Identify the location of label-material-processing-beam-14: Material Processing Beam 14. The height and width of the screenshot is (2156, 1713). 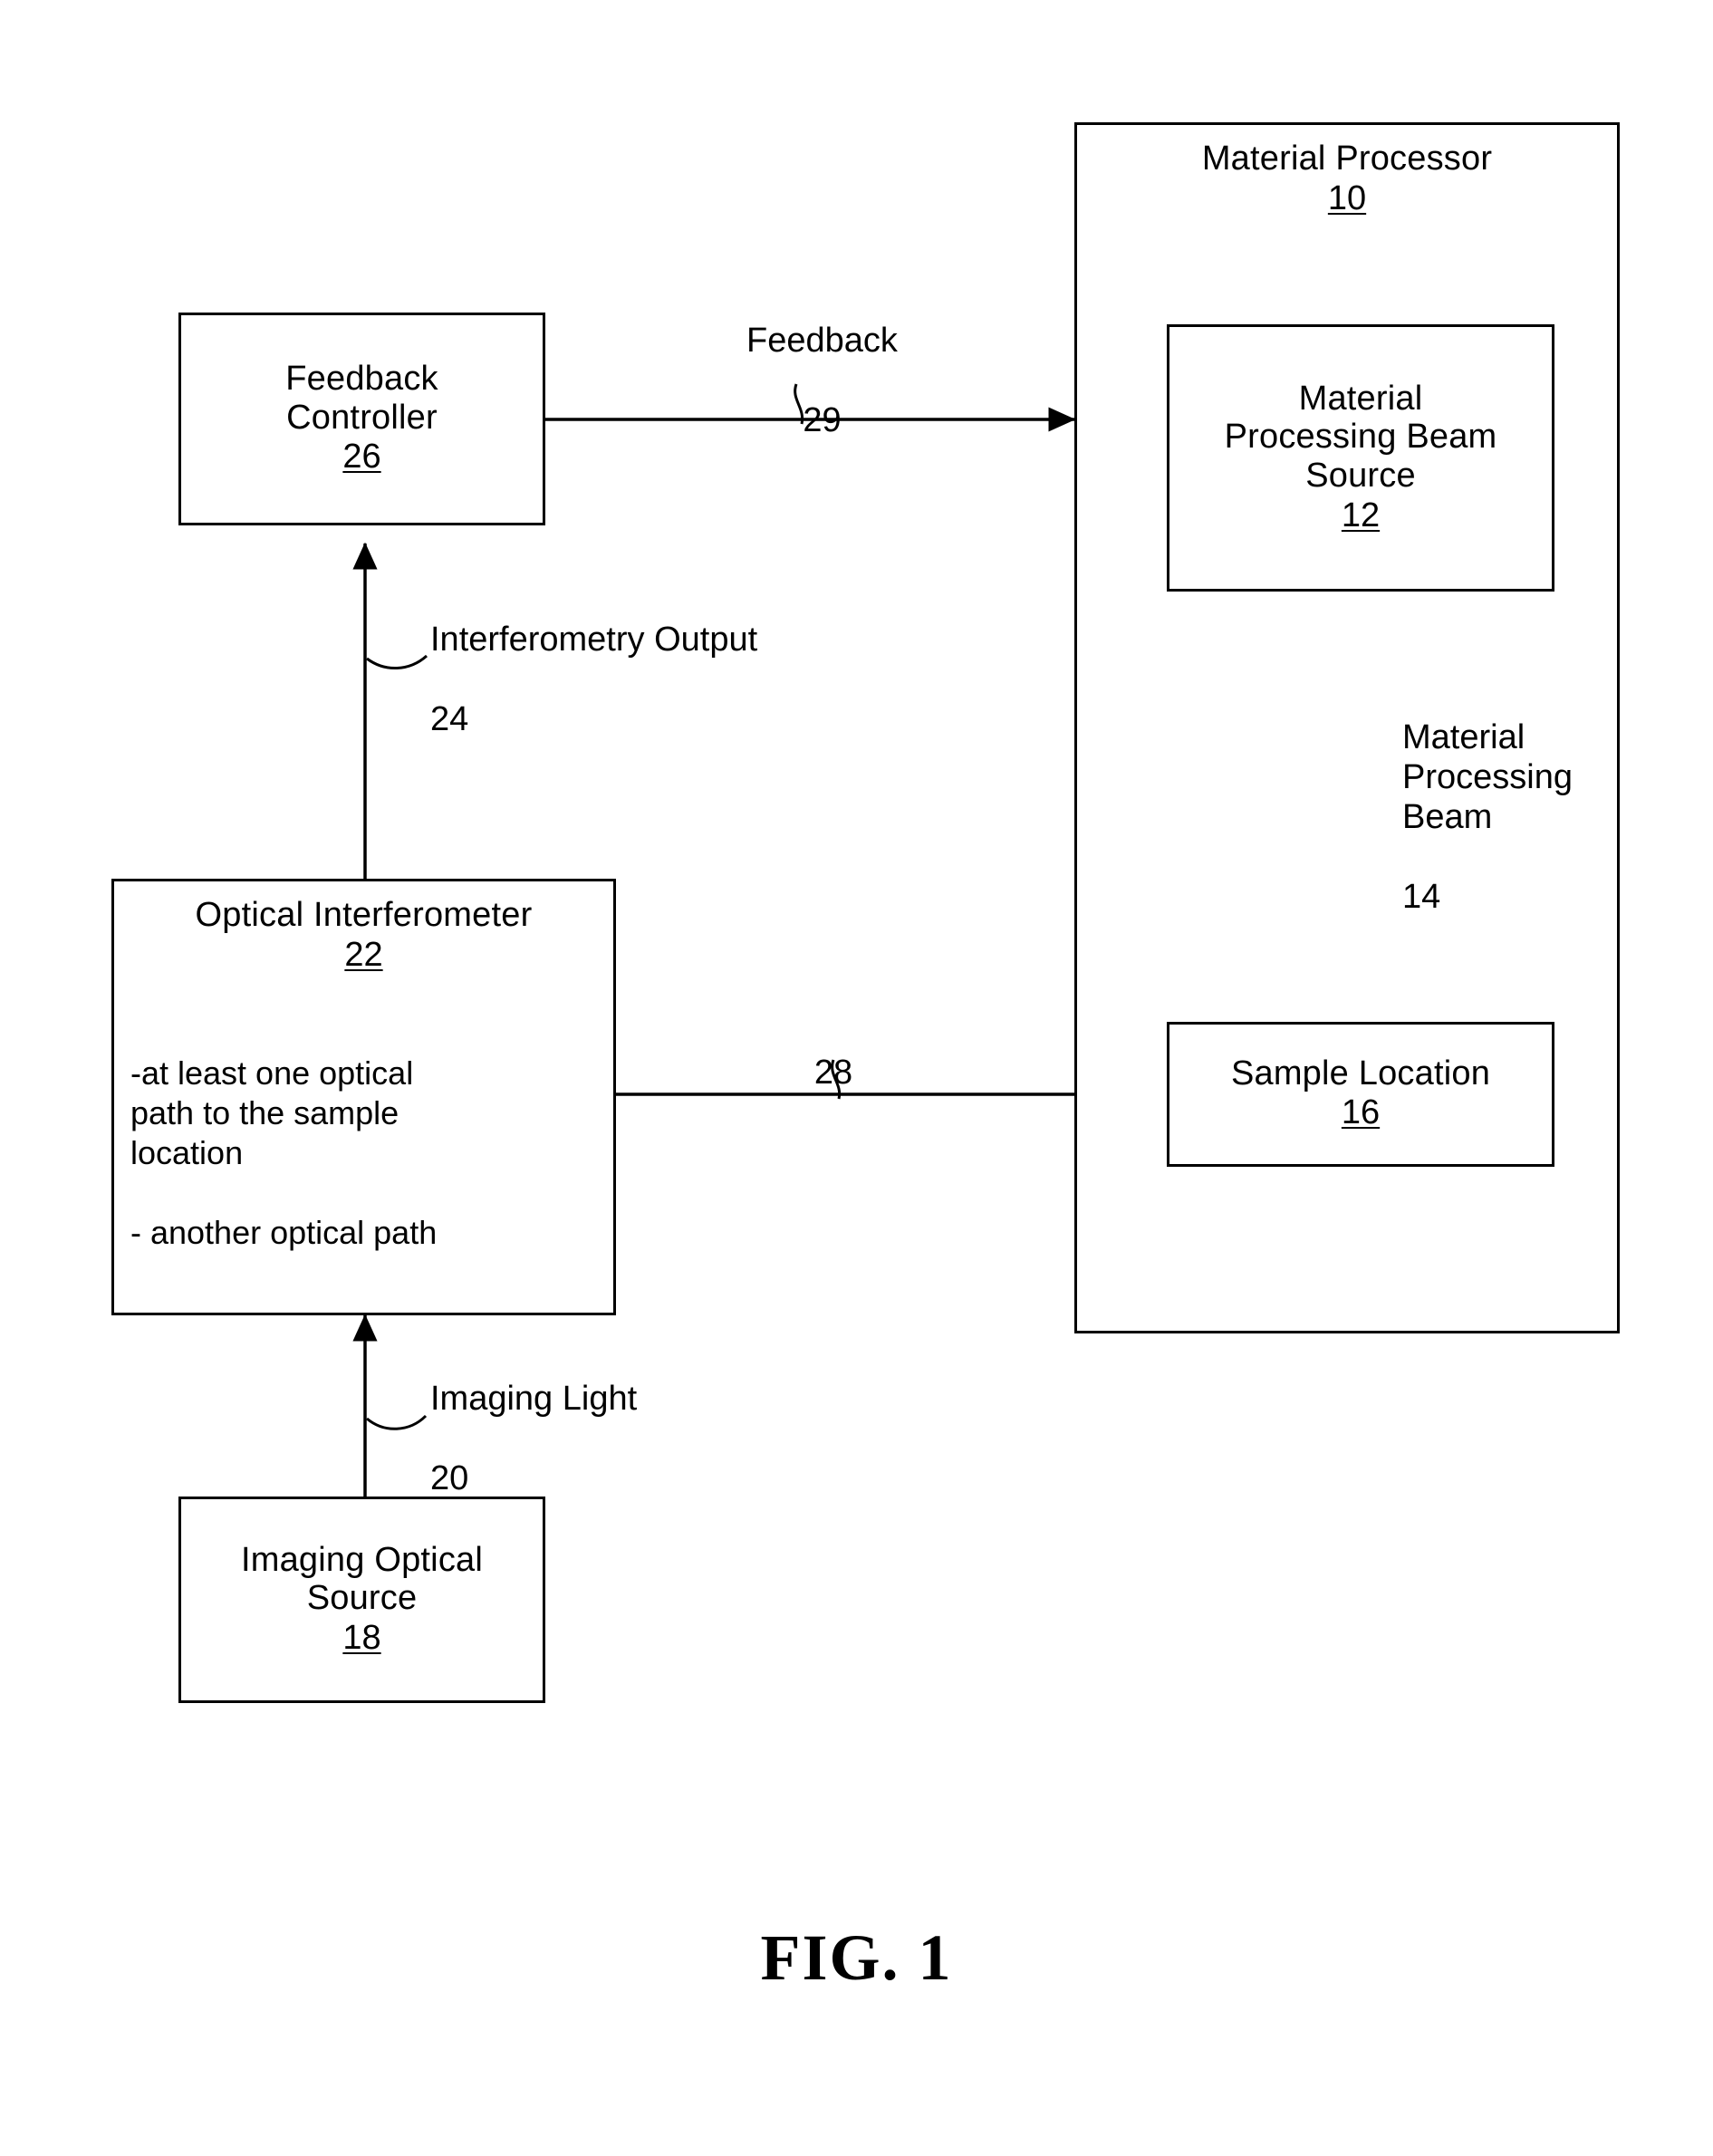
(1551, 818).